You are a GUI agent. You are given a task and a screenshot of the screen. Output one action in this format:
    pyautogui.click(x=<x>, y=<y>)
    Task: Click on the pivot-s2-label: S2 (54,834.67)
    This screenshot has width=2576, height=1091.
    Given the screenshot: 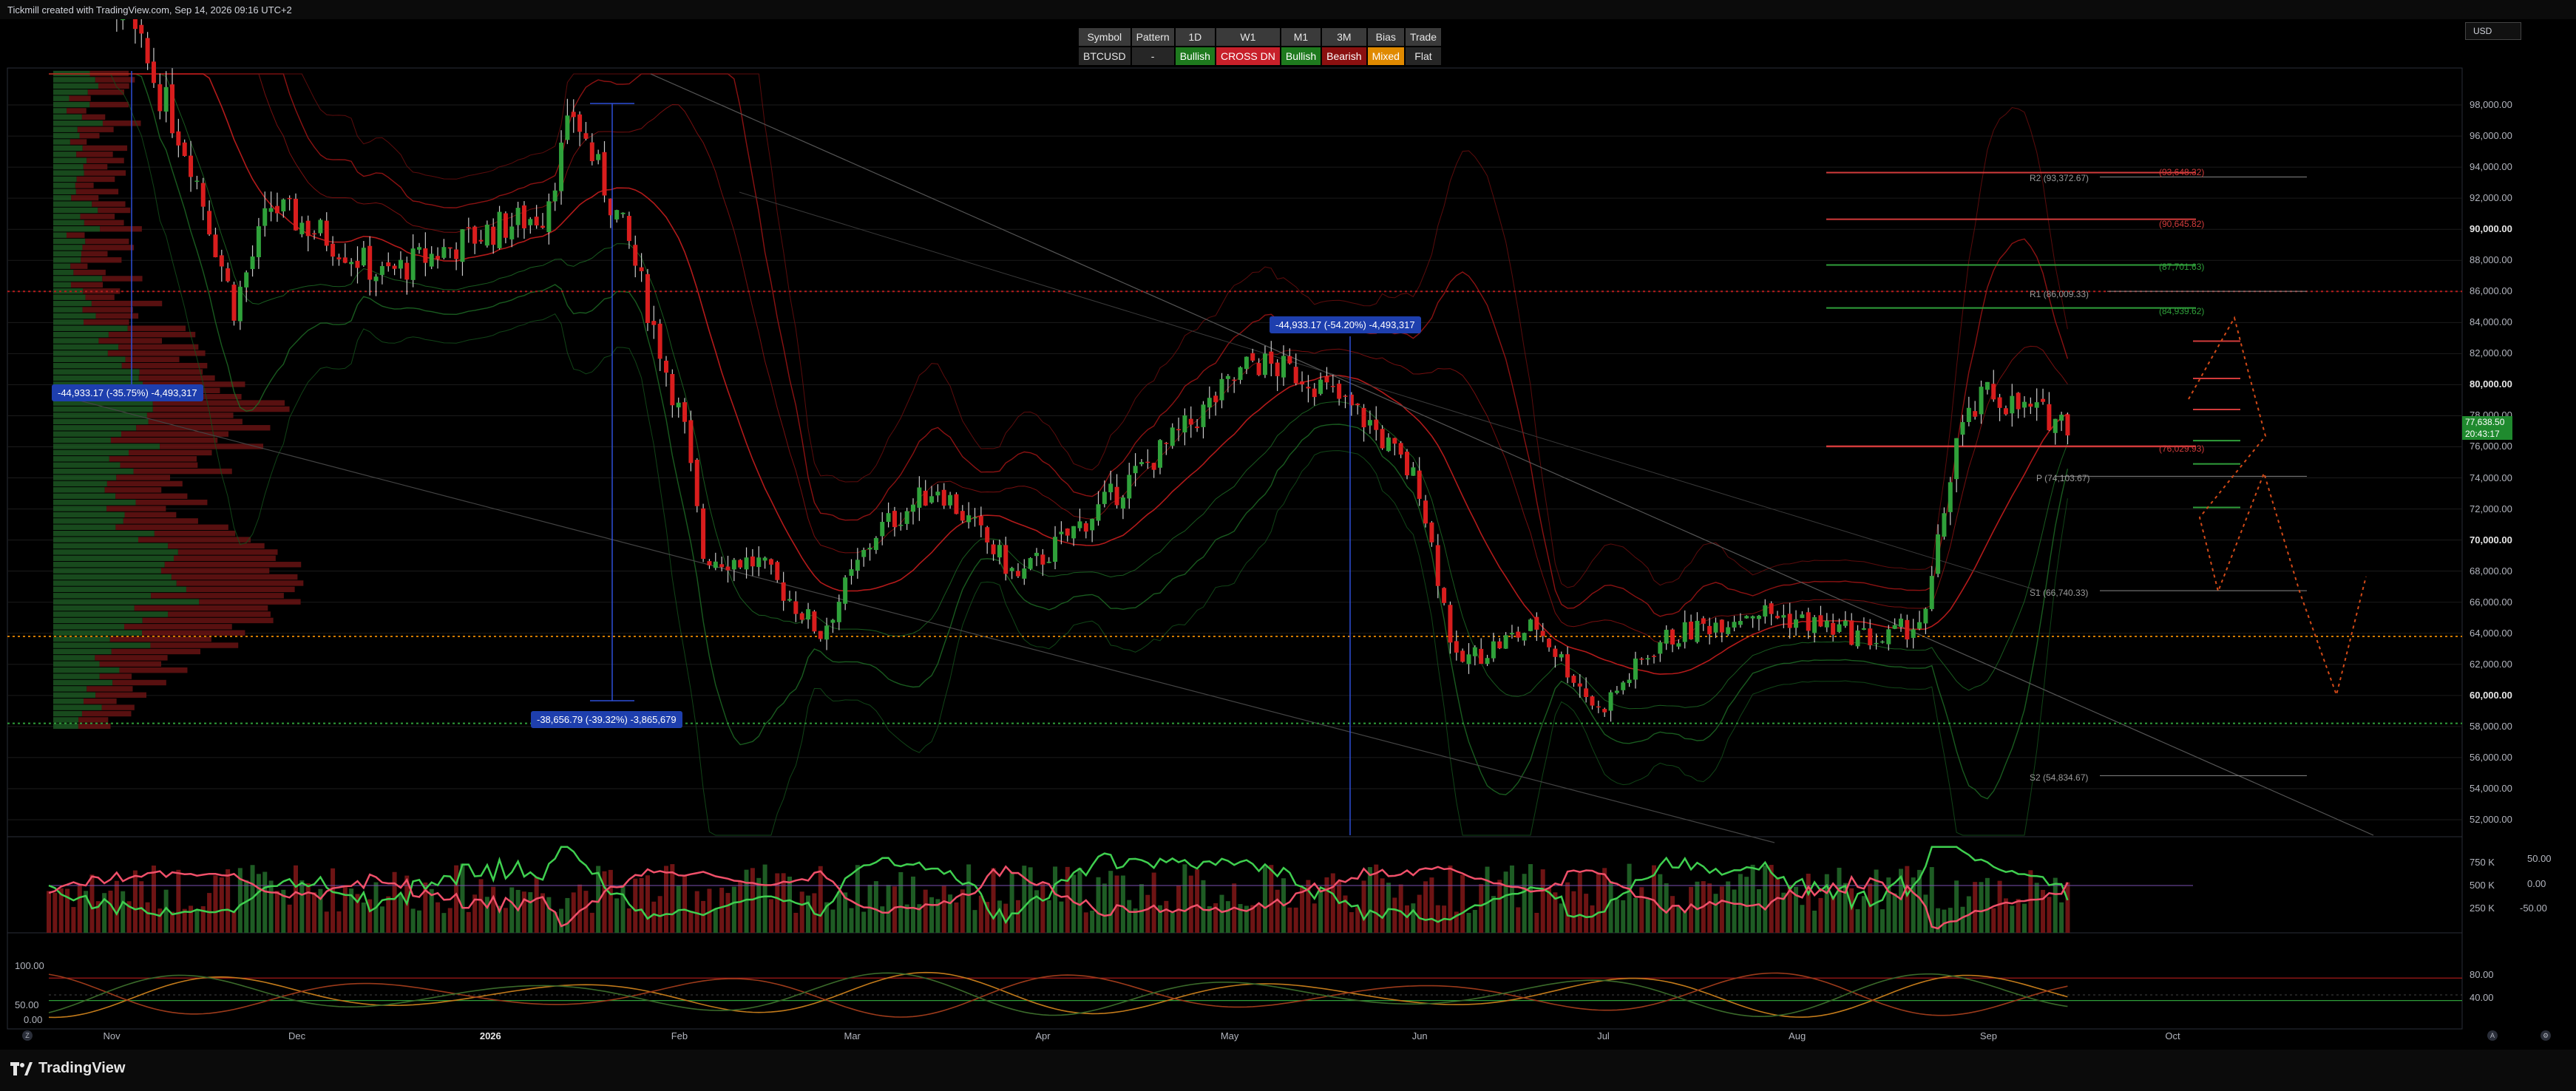 What is the action you would take?
    pyautogui.click(x=2059, y=778)
    